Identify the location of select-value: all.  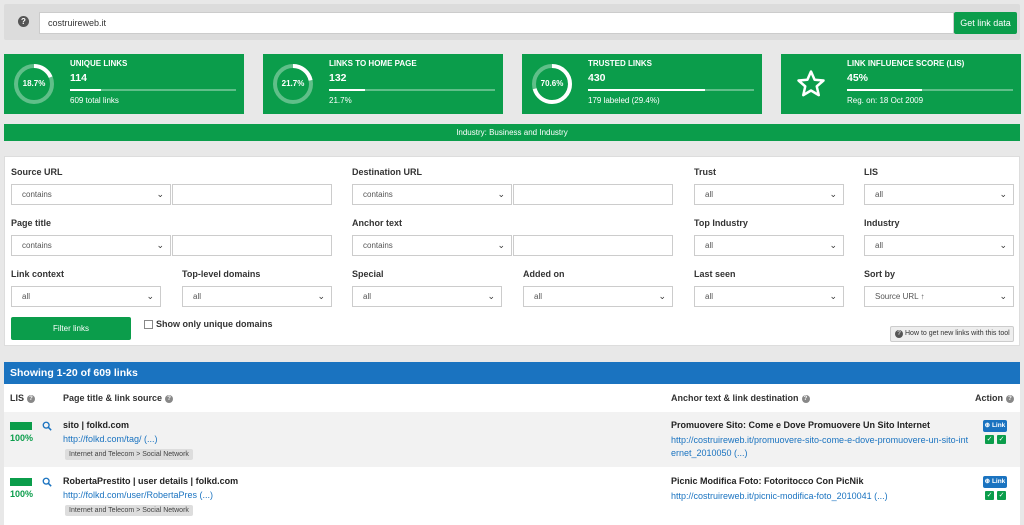
(538, 296).